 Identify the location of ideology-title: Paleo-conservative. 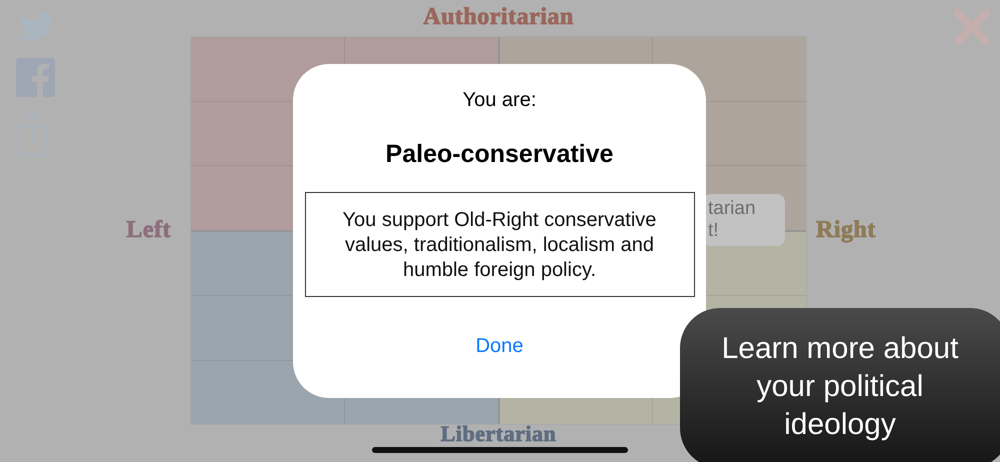
(500, 154).